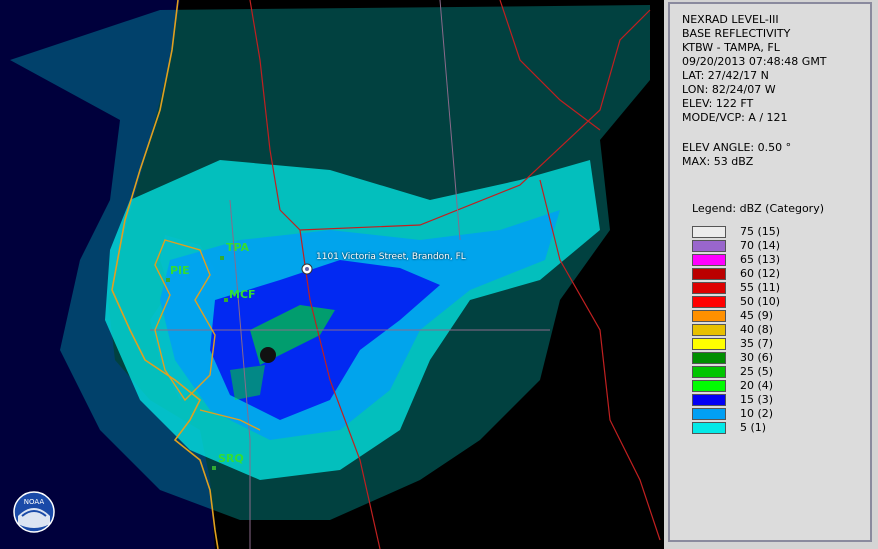 The height and width of the screenshot is (549, 878). Describe the element at coordinates (168, 280) in the screenshot. I see `site-marker-pie` at that location.